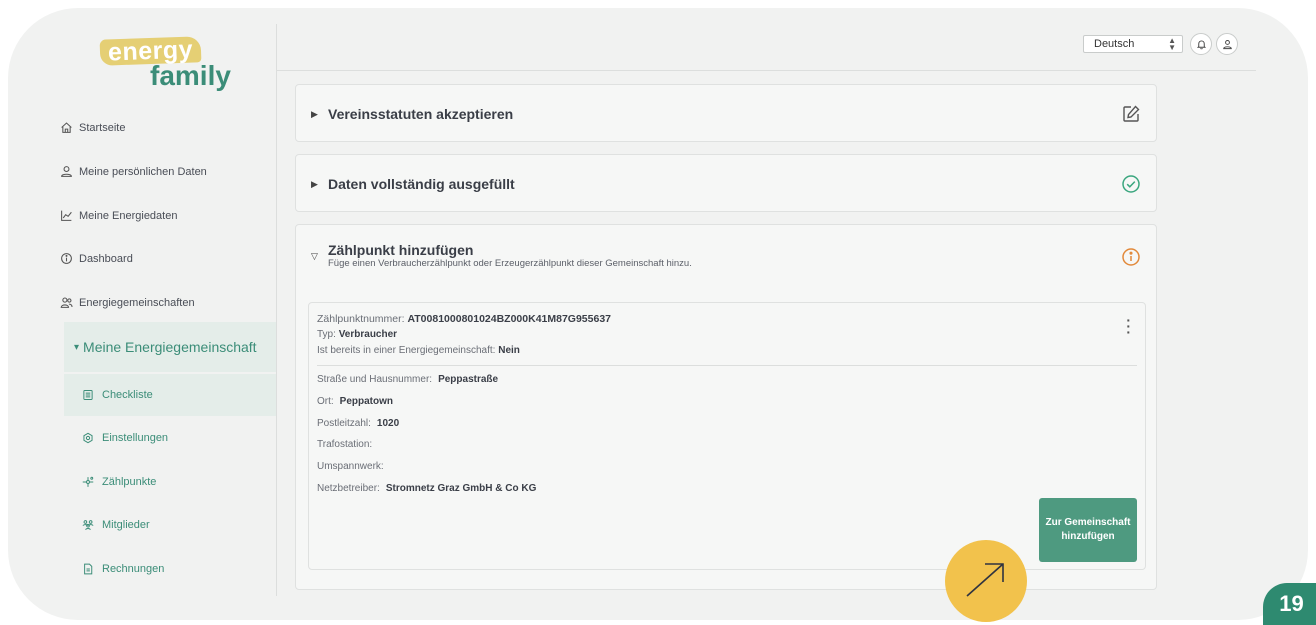 Image resolution: width=1316 pixels, height=625 pixels. I want to click on sidebar-subitem-label: Checkliste, so click(127, 395).